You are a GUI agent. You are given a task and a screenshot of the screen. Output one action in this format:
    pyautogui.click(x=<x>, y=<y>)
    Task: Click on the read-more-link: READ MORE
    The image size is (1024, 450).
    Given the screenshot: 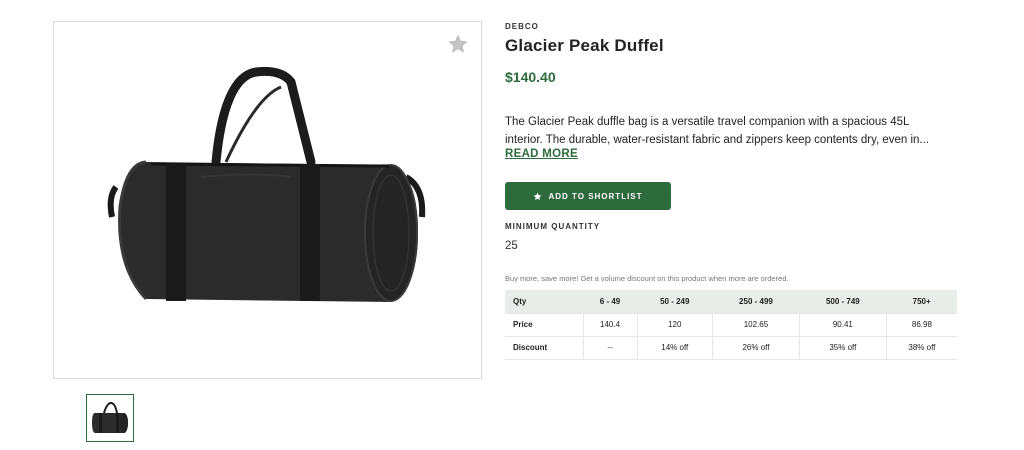 What is the action you would take?
    pyautogui.click(x=541, y=154)
    